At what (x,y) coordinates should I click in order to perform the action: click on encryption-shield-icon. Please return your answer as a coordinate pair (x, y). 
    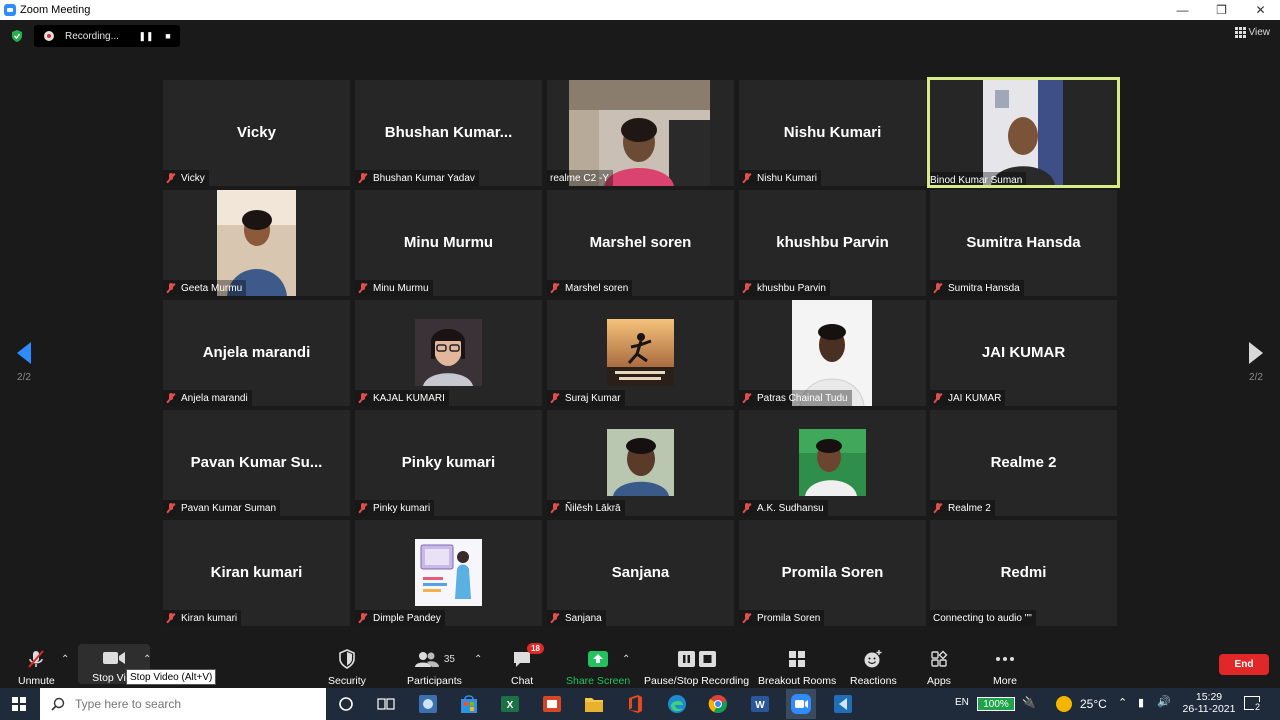
    Looking at the image, I should click on (17, 36).